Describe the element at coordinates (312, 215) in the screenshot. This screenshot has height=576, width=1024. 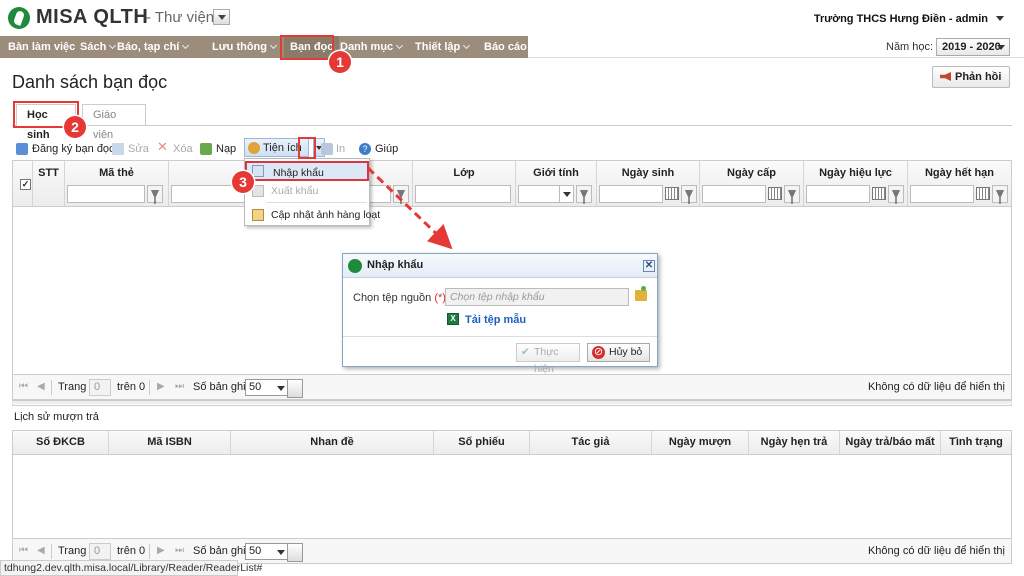
I see `menu-item-update-photos: Cập nhật ảnh hàng loạt` at that location.